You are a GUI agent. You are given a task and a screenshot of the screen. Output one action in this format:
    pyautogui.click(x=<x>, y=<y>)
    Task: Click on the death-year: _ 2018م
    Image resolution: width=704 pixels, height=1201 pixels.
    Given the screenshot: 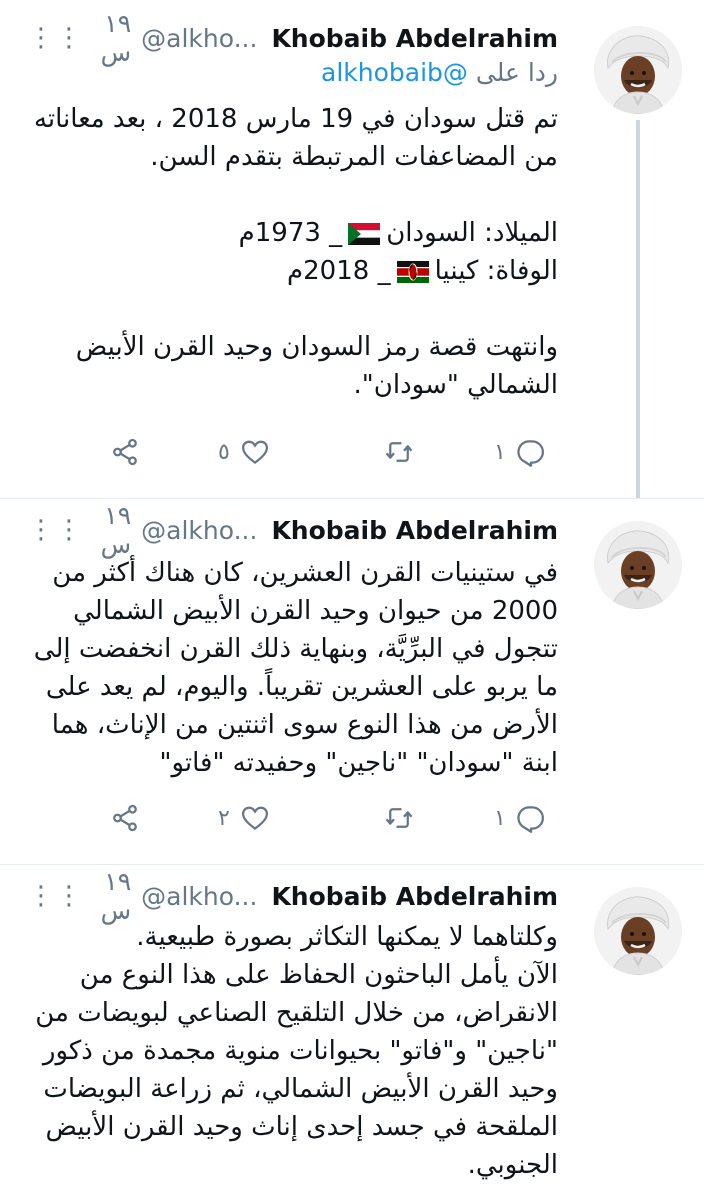 What is the action you would take?
    pyautogui.click(x=339, y=271)
    